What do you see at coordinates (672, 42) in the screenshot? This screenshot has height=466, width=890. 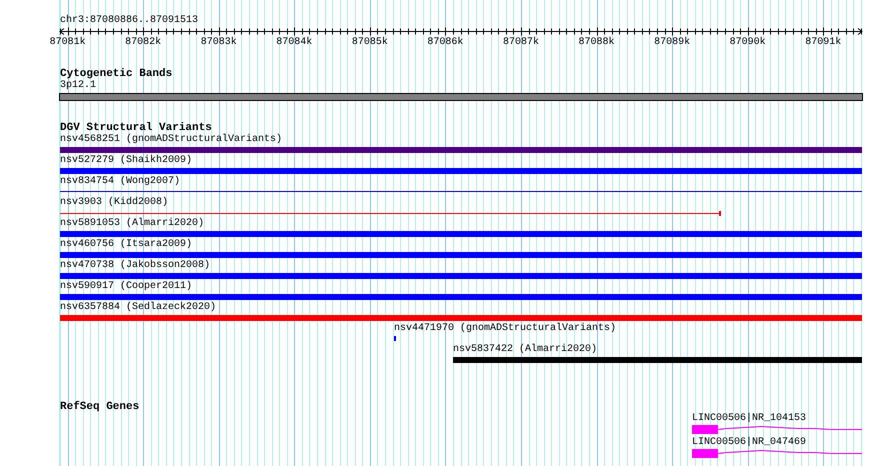 I see `tick-label: 87089k` at bounding box center [672, 42].